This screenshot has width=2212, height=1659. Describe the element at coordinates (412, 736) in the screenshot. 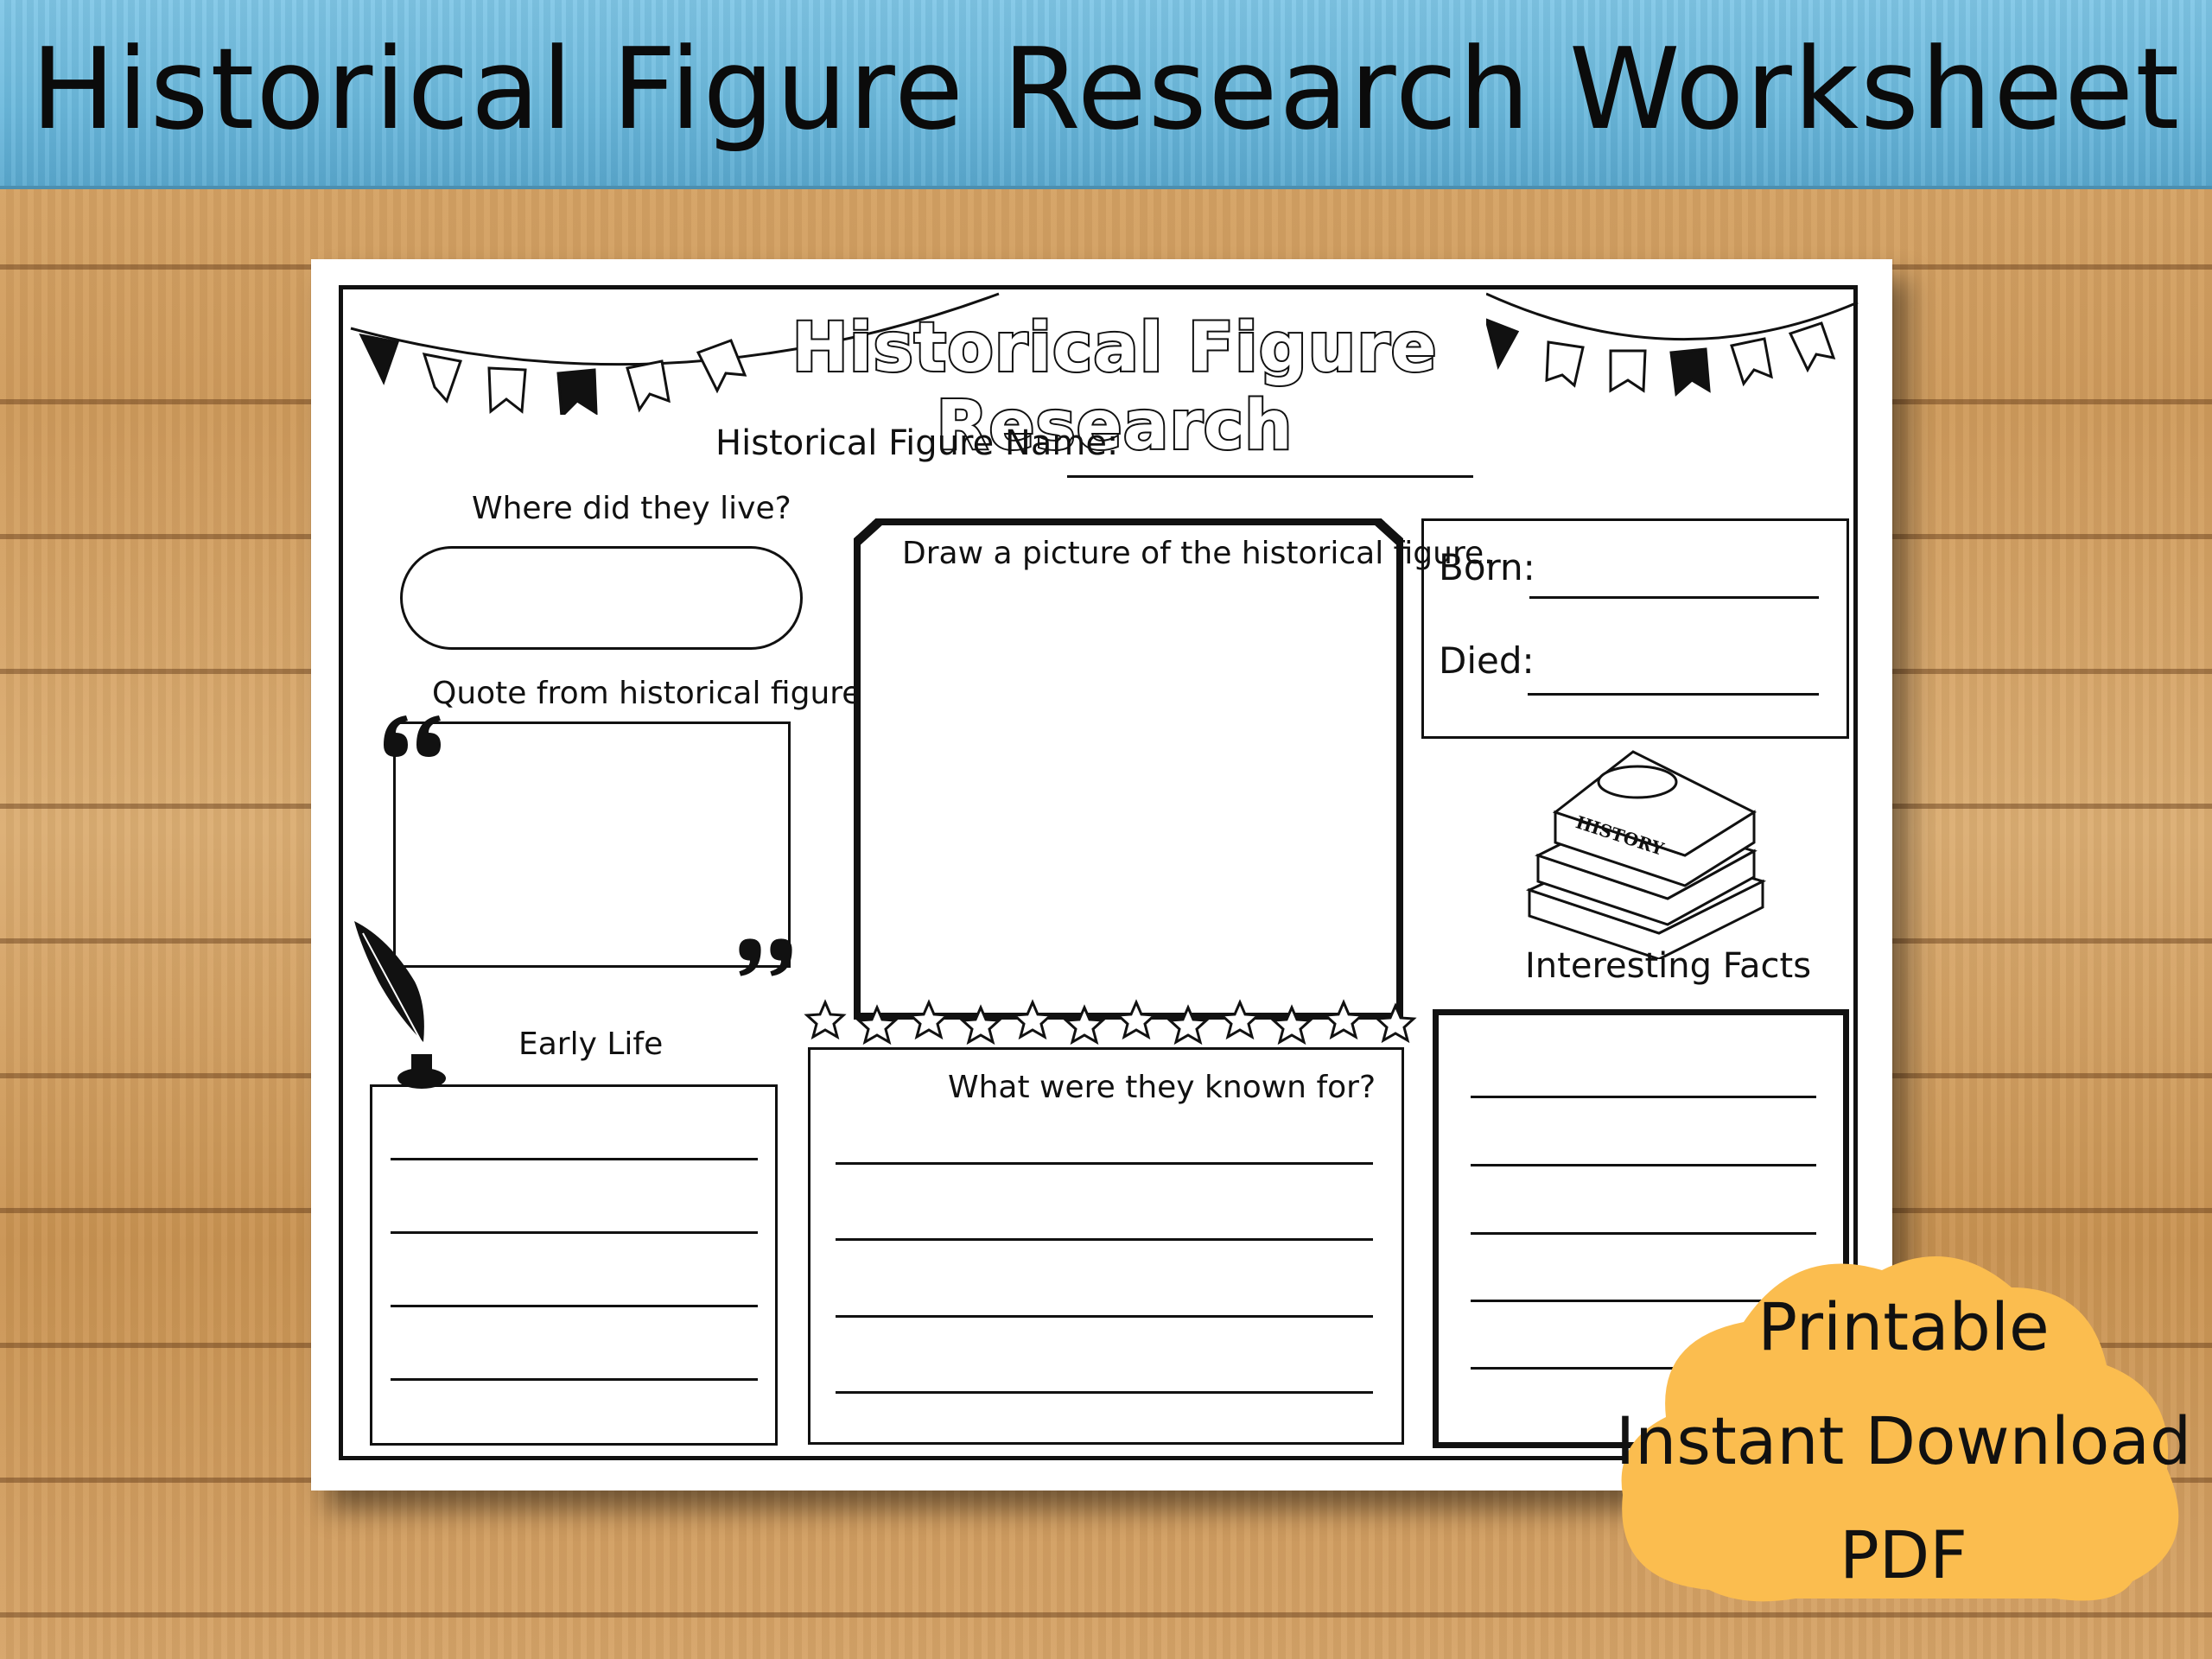

I see `open-quote-icon` at that location.